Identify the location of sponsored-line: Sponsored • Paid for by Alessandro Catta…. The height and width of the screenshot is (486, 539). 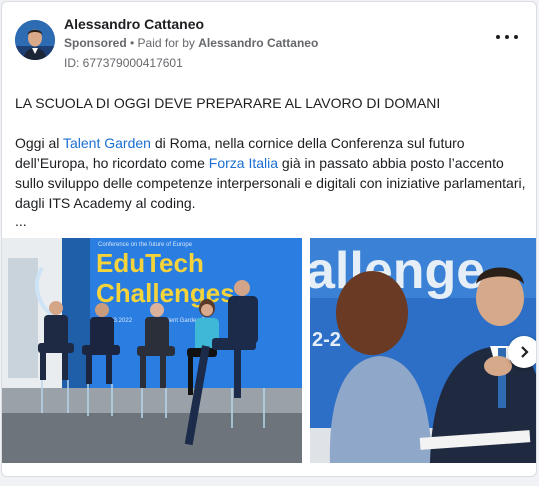
(191, 43).